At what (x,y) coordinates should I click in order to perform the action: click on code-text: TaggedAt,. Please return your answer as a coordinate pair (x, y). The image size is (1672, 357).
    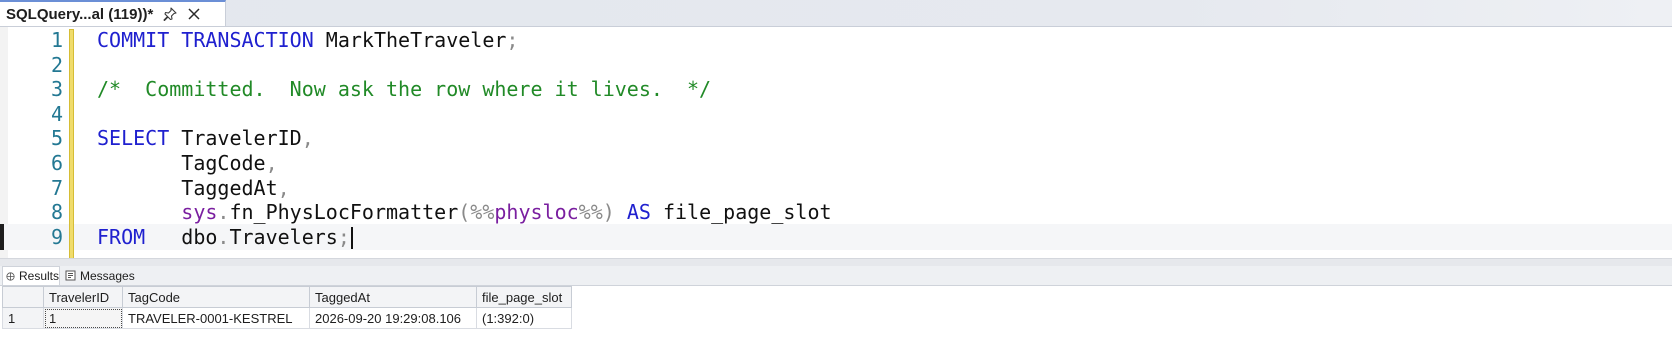
    Looking at the image, I should click on (193, 188).